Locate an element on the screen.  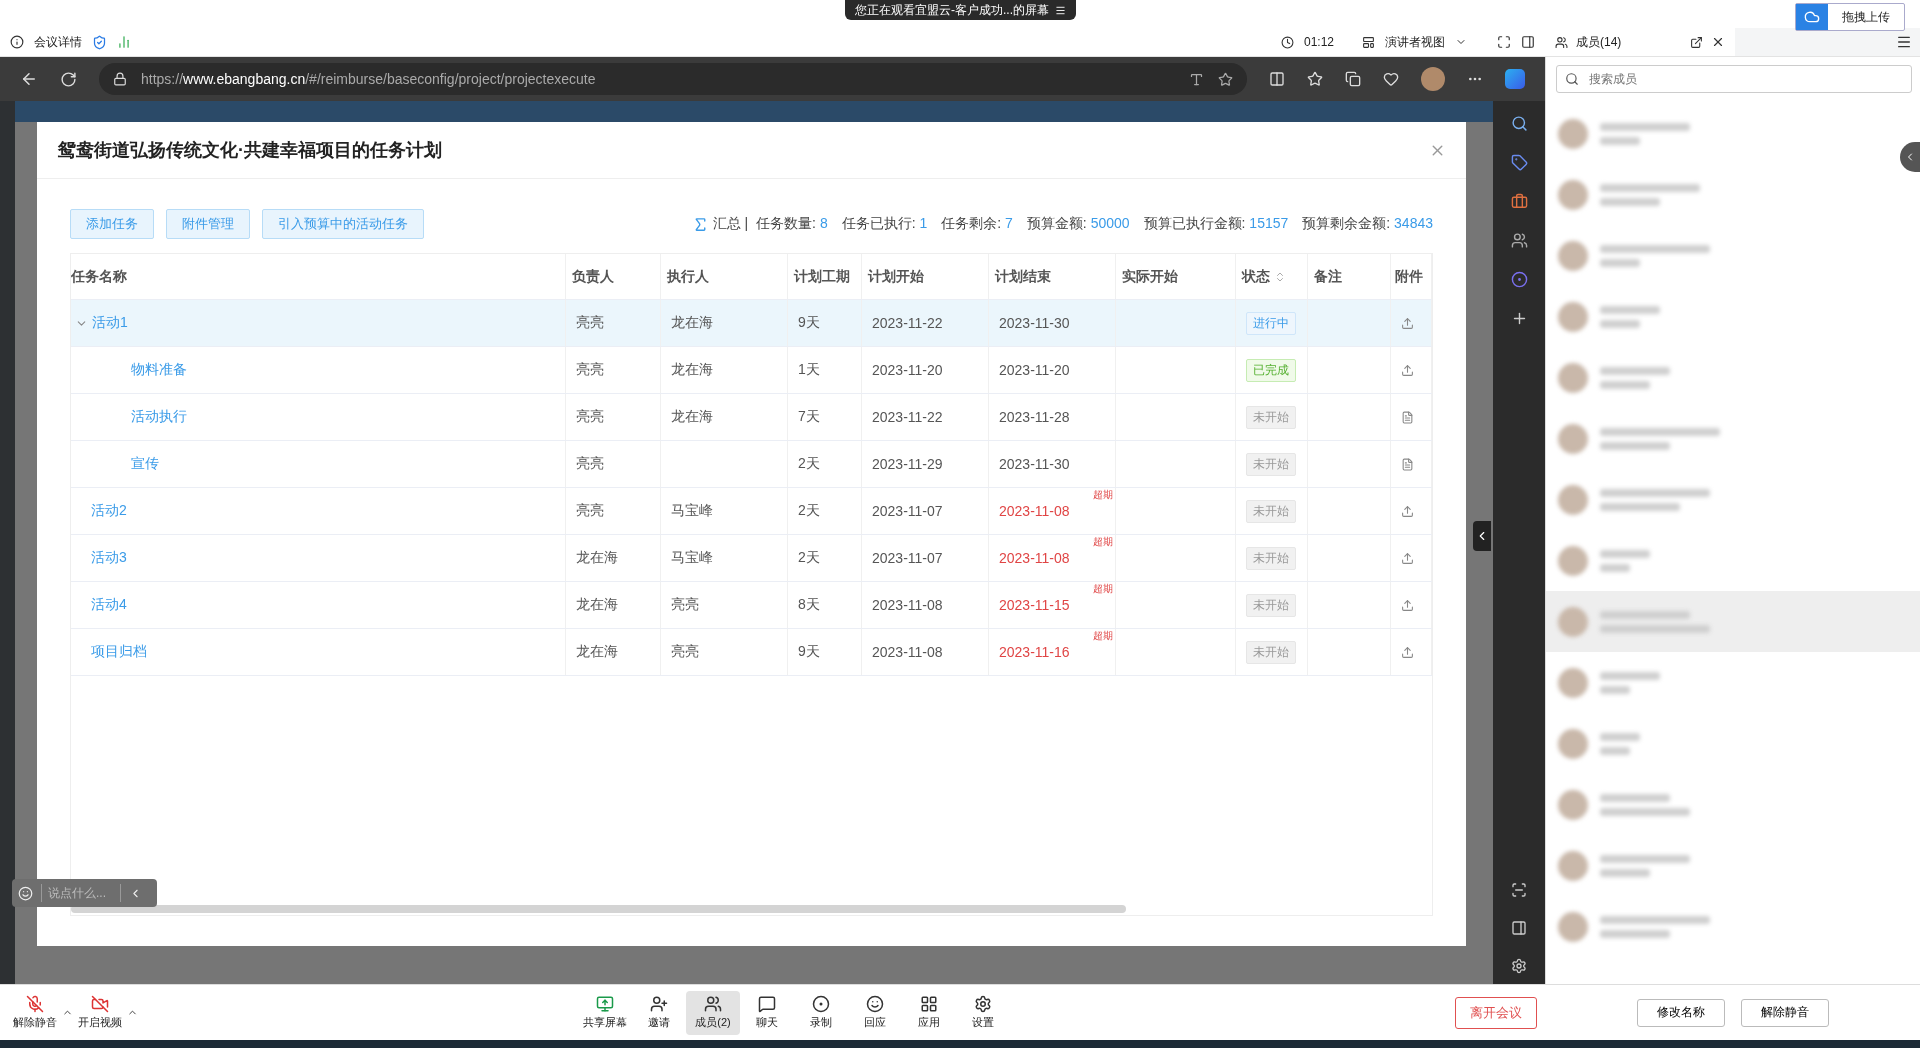
table-row: 活动执行 亮亮 龙在海 7天 2023-11-22 2023-11-28 未开始 is located at coordinates (751, 417).